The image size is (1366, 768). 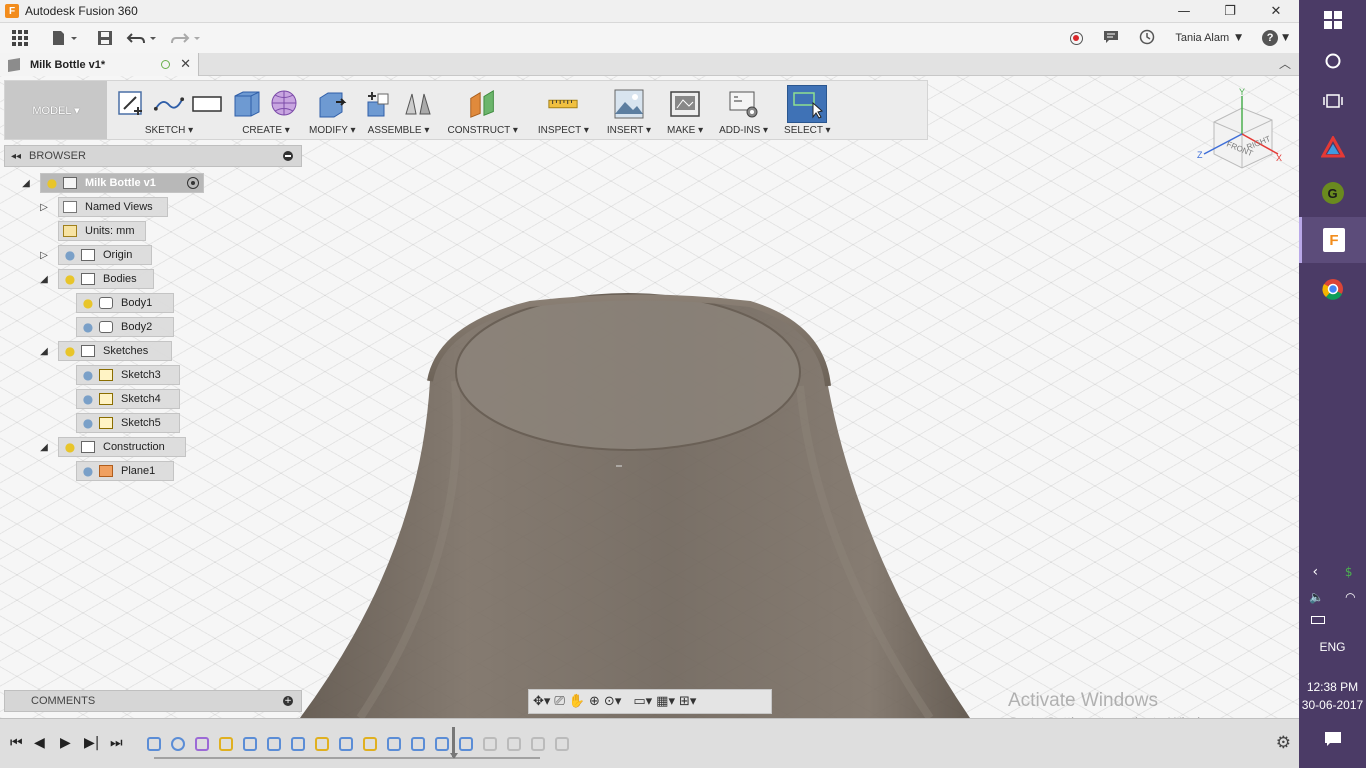 I want to click on timeline-loft-icon, so click(x=442, y=744).